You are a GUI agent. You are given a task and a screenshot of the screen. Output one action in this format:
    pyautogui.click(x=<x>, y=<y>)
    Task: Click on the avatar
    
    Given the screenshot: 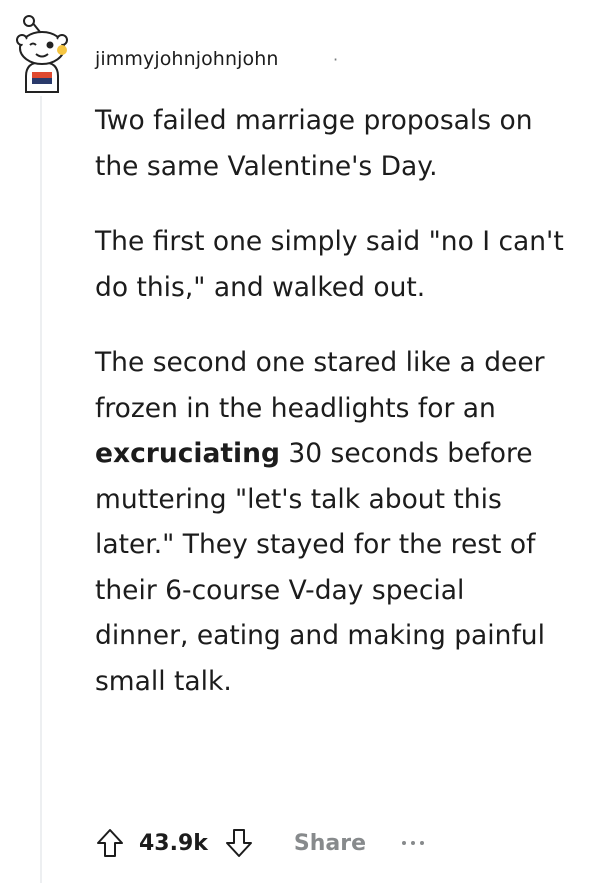 What is the action you would take?
    pyautogui.click(x=42, y=54)
    